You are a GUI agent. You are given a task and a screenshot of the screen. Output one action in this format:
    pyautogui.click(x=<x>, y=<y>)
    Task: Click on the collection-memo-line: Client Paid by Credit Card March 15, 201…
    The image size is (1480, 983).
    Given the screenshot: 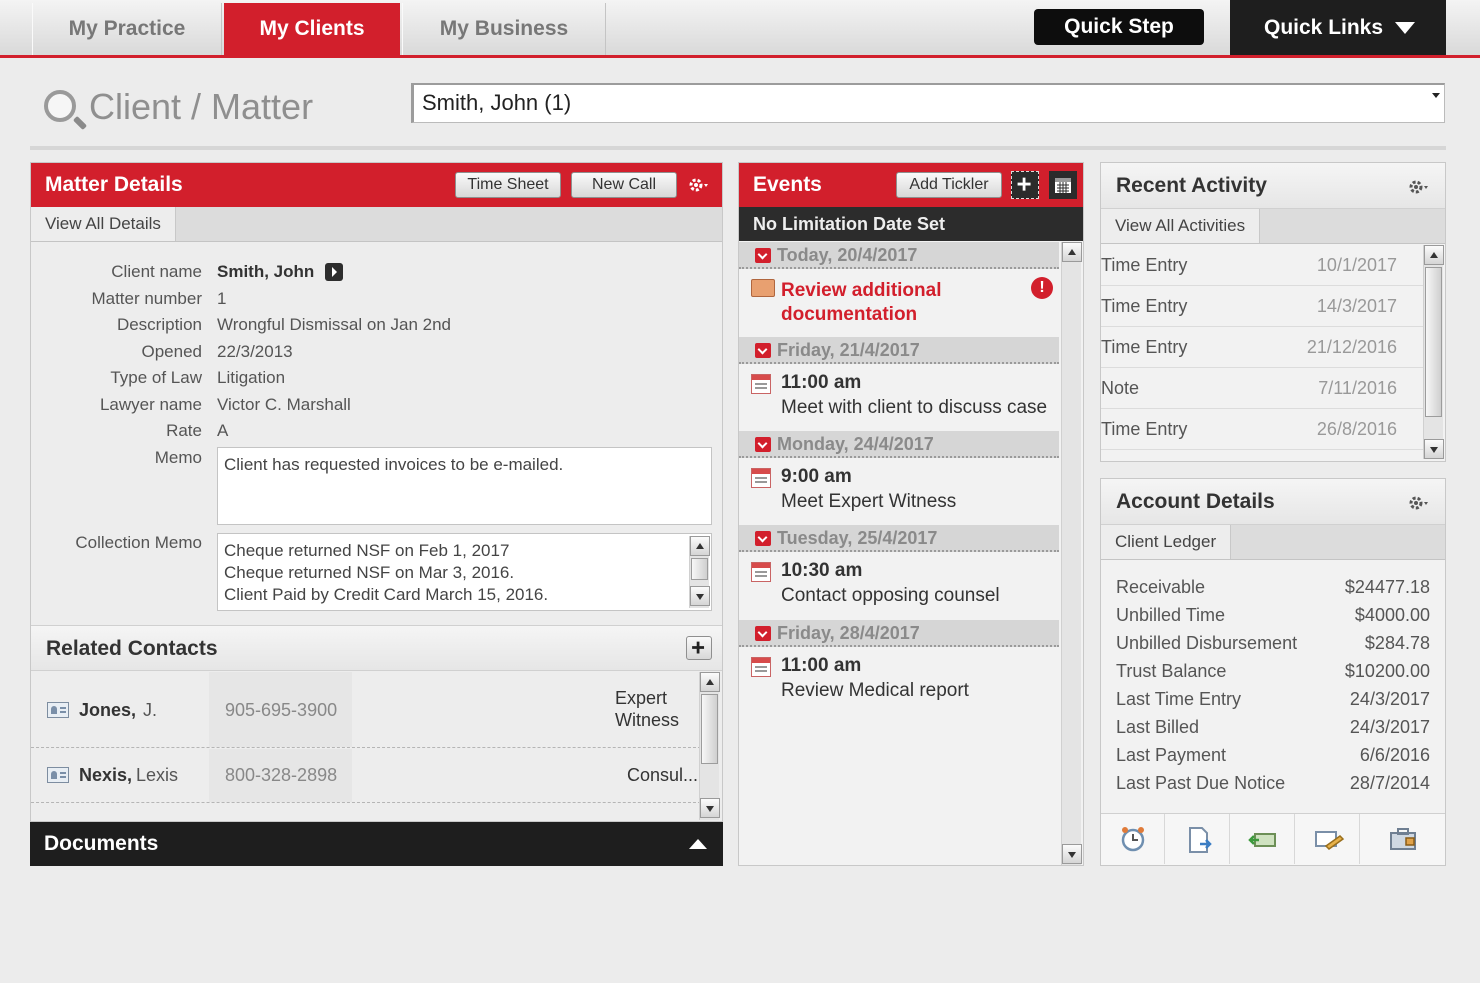 What is the action you would take?
    pyautogui.click(x=386, y=594)
    